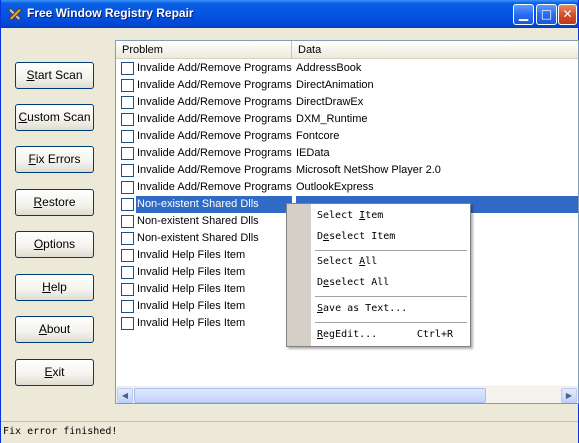  I want to click on custom-scan-button: Custom Scan, so click(54, 117).